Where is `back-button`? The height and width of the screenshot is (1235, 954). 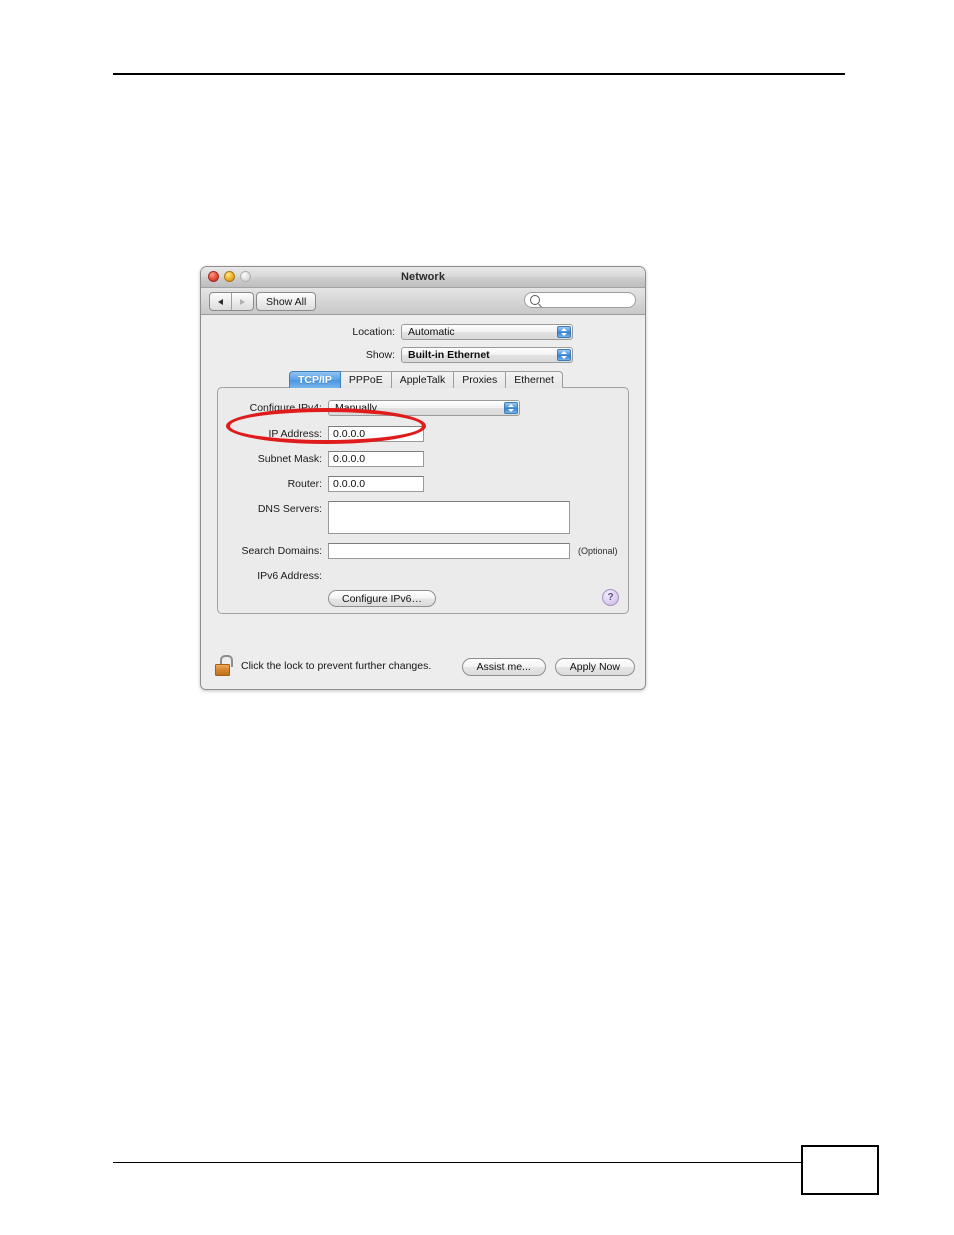
back-button is located at coordinates (220, 301).